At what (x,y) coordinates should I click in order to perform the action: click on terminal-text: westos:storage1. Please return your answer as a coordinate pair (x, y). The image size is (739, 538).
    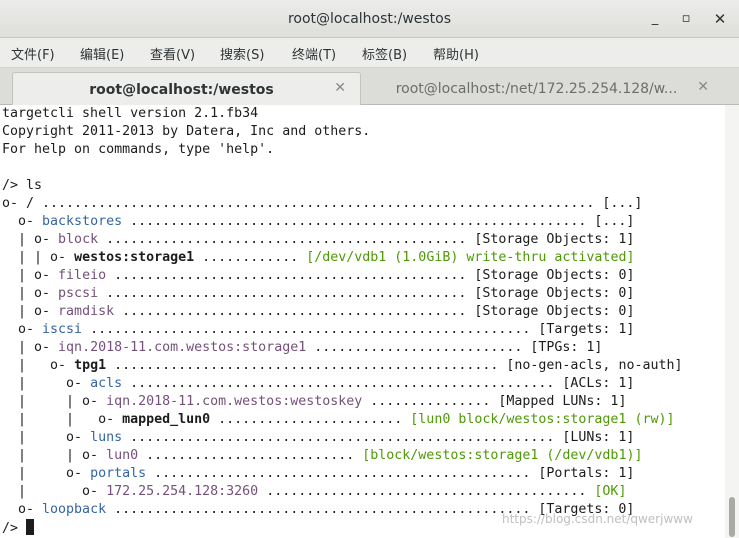
    Looking at the image, I should click on (134, 257).